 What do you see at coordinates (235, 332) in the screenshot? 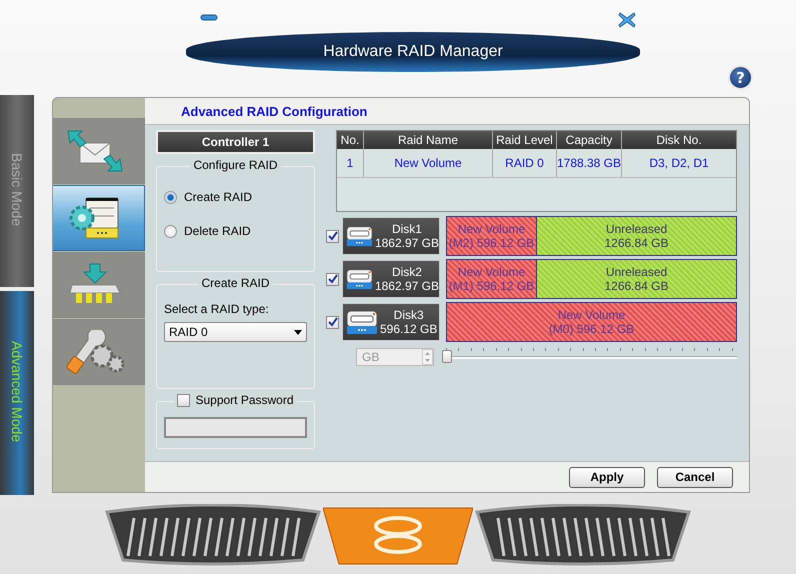
I see `raid-type-dropdown: RAID 0` at bounding box center [235, 332].